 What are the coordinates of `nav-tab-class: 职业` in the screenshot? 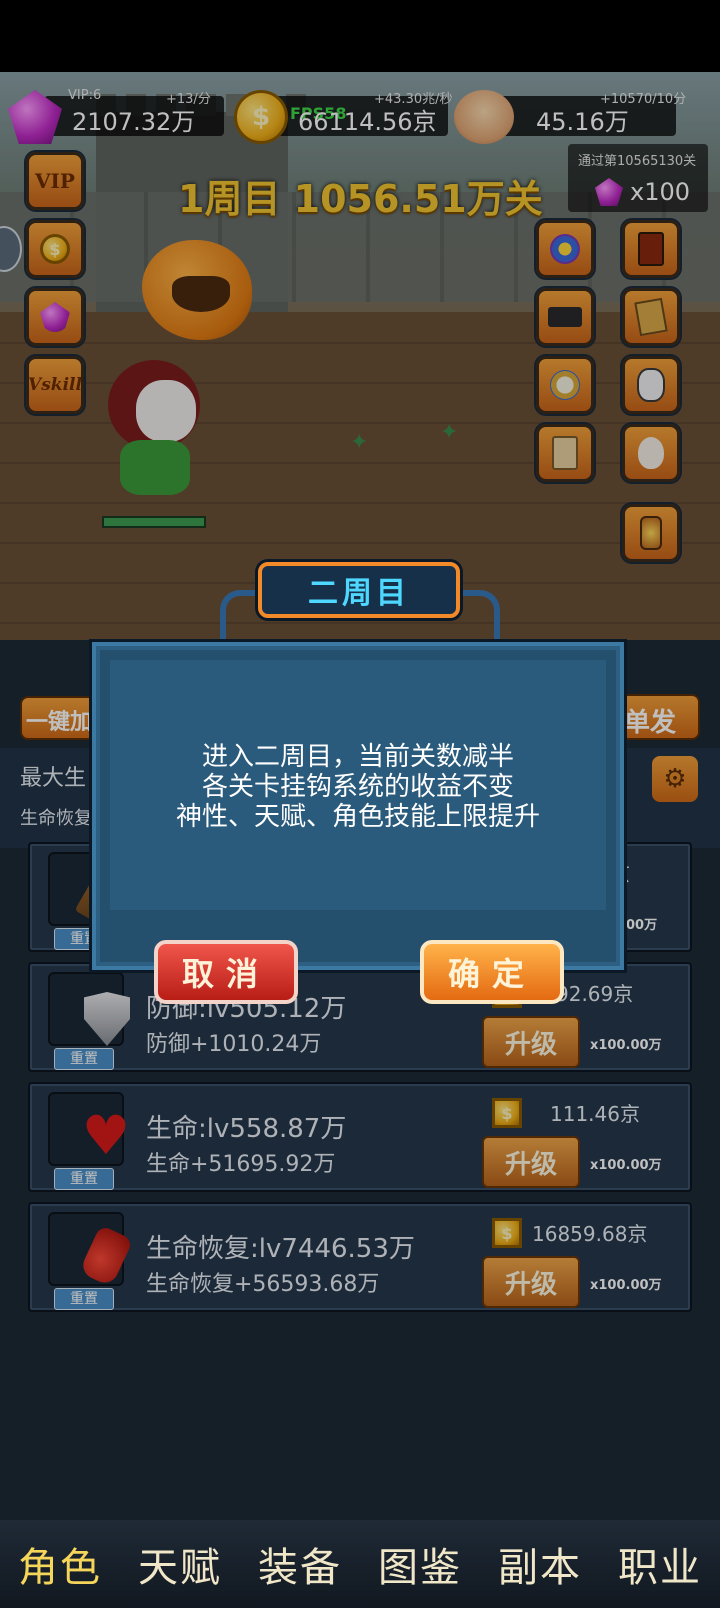 It's located at (660, 1564).